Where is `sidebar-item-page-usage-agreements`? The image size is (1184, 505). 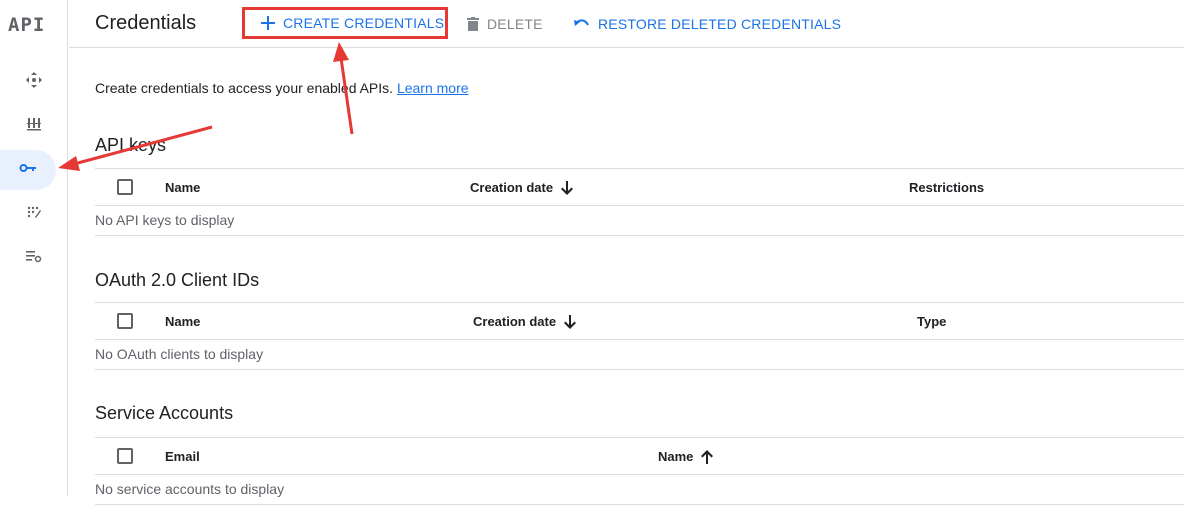
sidebar-item-page-usage-agreements is located at coordinates (34, 258).